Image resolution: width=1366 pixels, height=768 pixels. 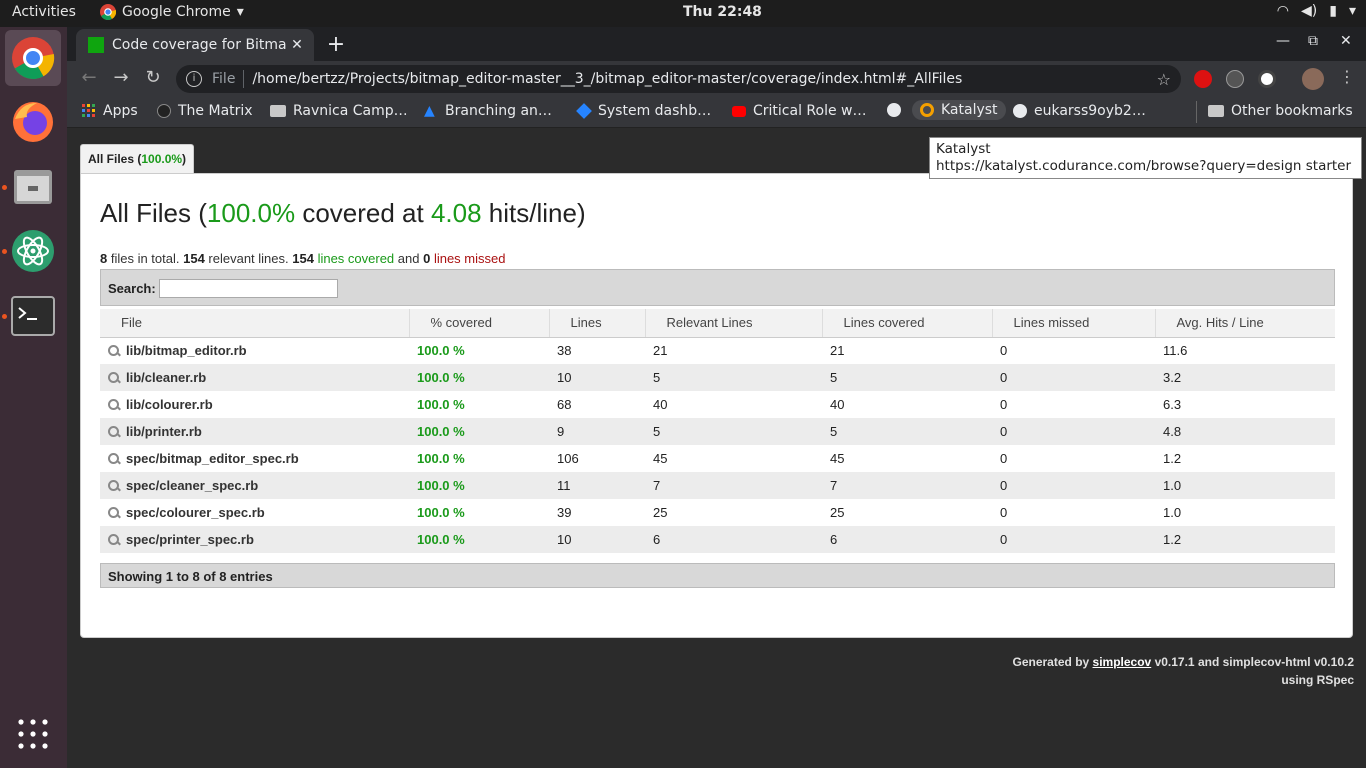 What do you see at coordinates (717, 350) in the screenshot?
I see `table-row: lib/bitmap_editor.rb 100.0 % 38 21 21 0 11.6` at bounding box center [717, 350].